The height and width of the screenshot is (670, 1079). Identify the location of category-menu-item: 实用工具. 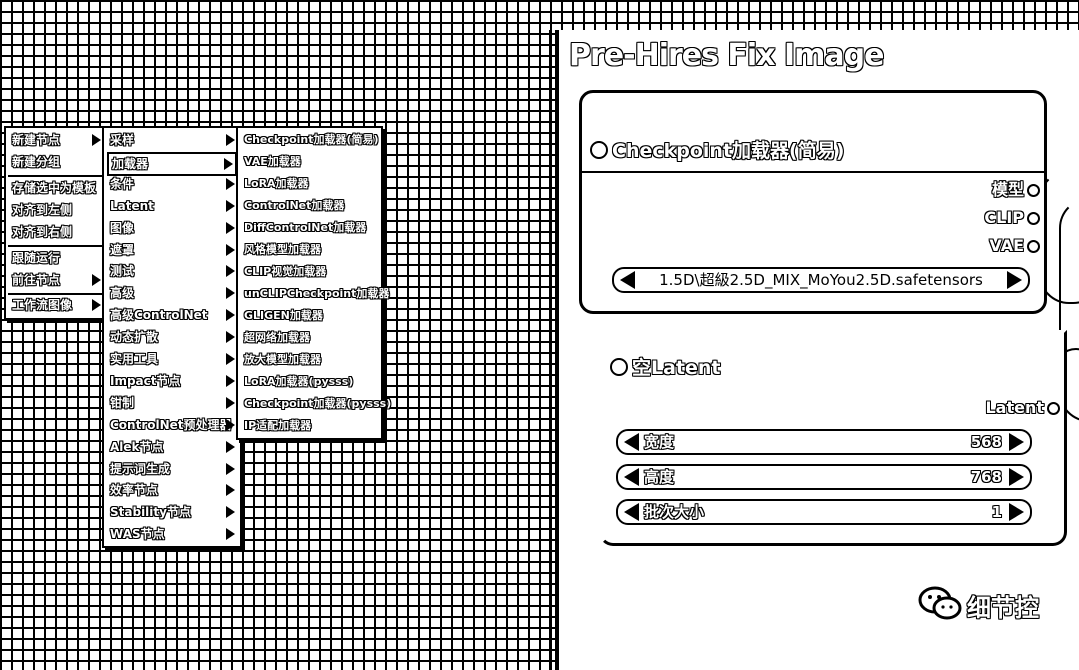
(172, 359).